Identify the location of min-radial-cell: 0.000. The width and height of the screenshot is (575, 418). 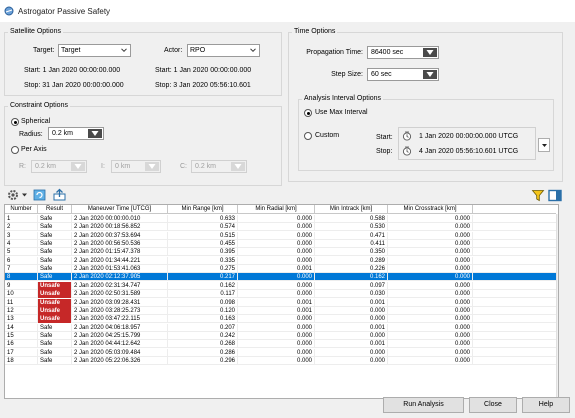
(276, 327).